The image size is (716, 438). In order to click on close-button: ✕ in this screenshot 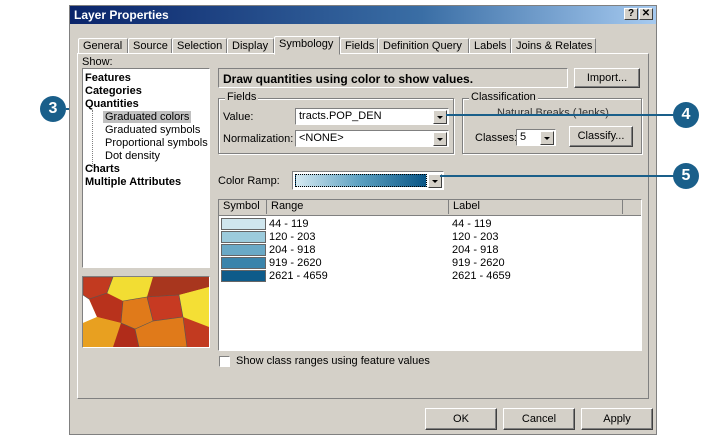, I will do `click(646, 14)`.